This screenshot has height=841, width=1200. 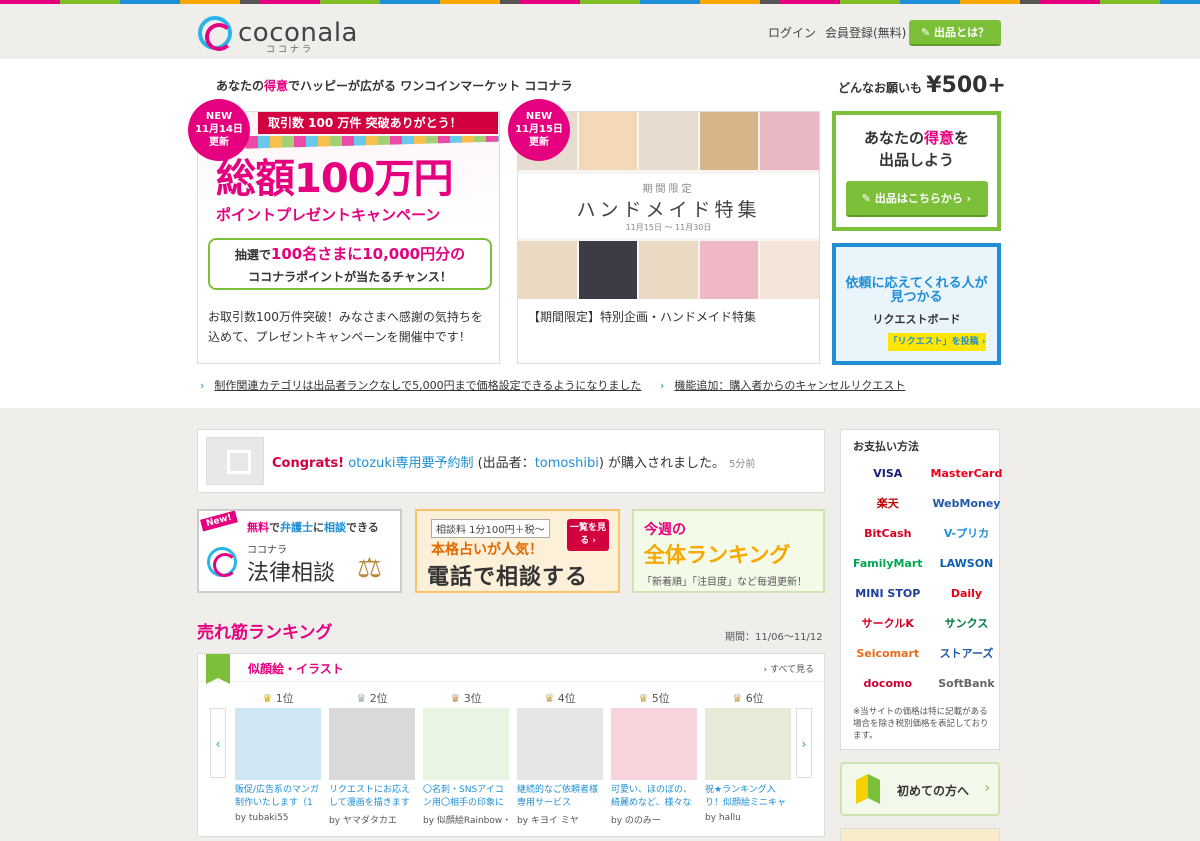 I want to click on see-all-link: › すべて見る, so click(x=789, y=668).